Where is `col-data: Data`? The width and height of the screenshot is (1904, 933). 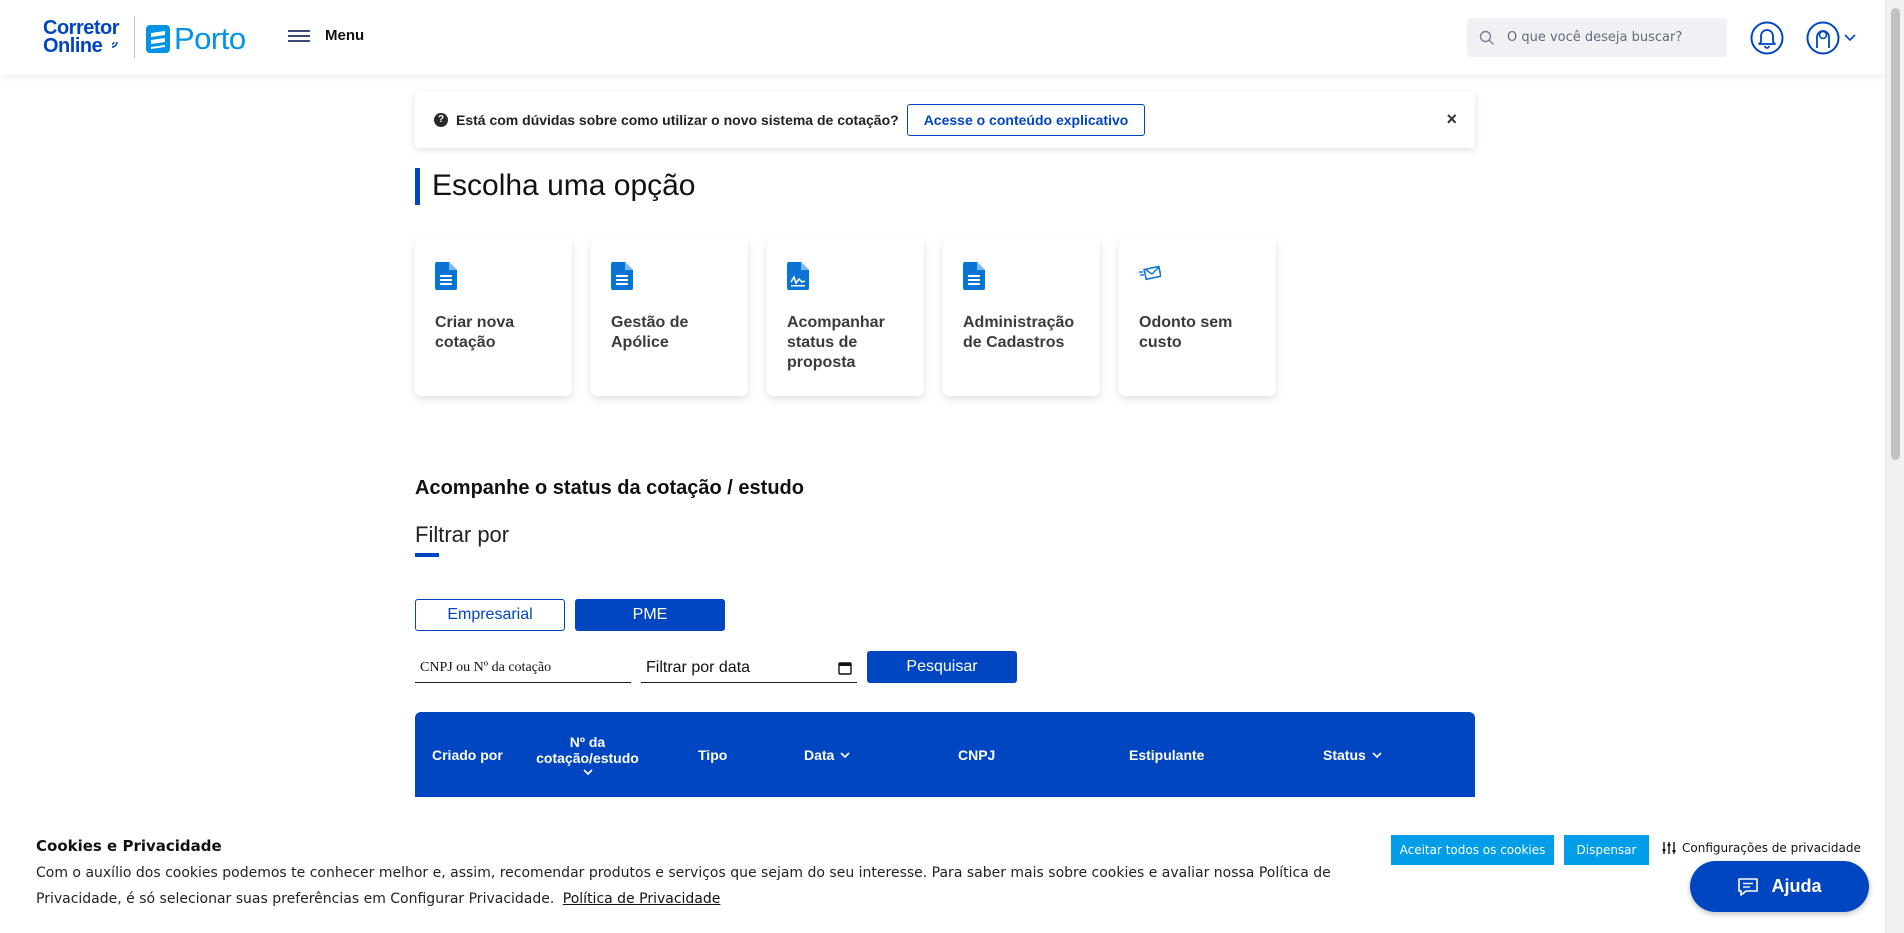
col-data: Data is located at coordinates (827, 754).